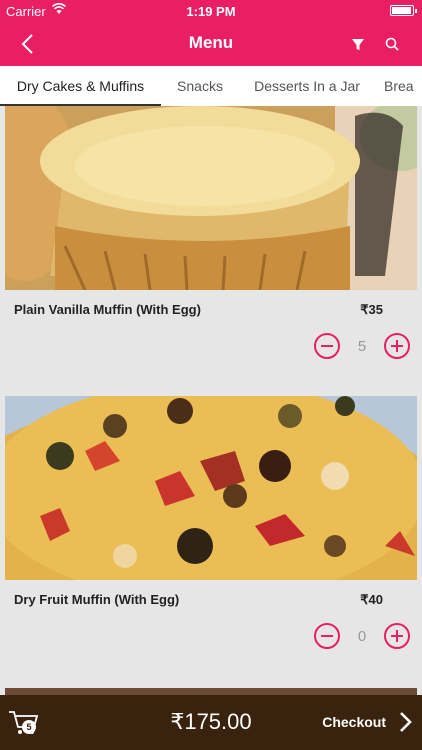 The width and height of the screenshot is (422, 750). What do you see at coordinates (97, 599) in the screenshot?
I see `product-name: Dry Fruit Muffin (With Egg)` at bounding box center [97, 599].